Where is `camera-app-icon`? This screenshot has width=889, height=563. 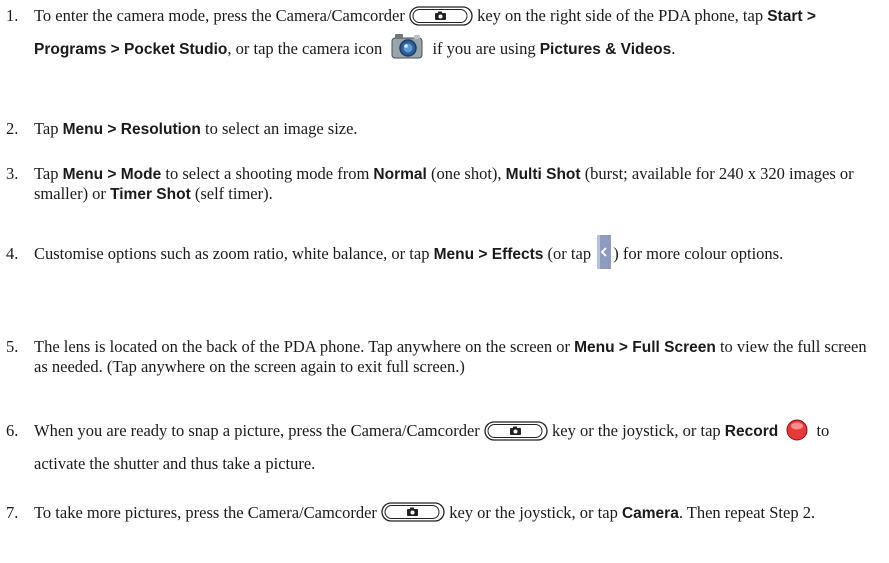 camera-app-icon is located at coordinates (407, 46).